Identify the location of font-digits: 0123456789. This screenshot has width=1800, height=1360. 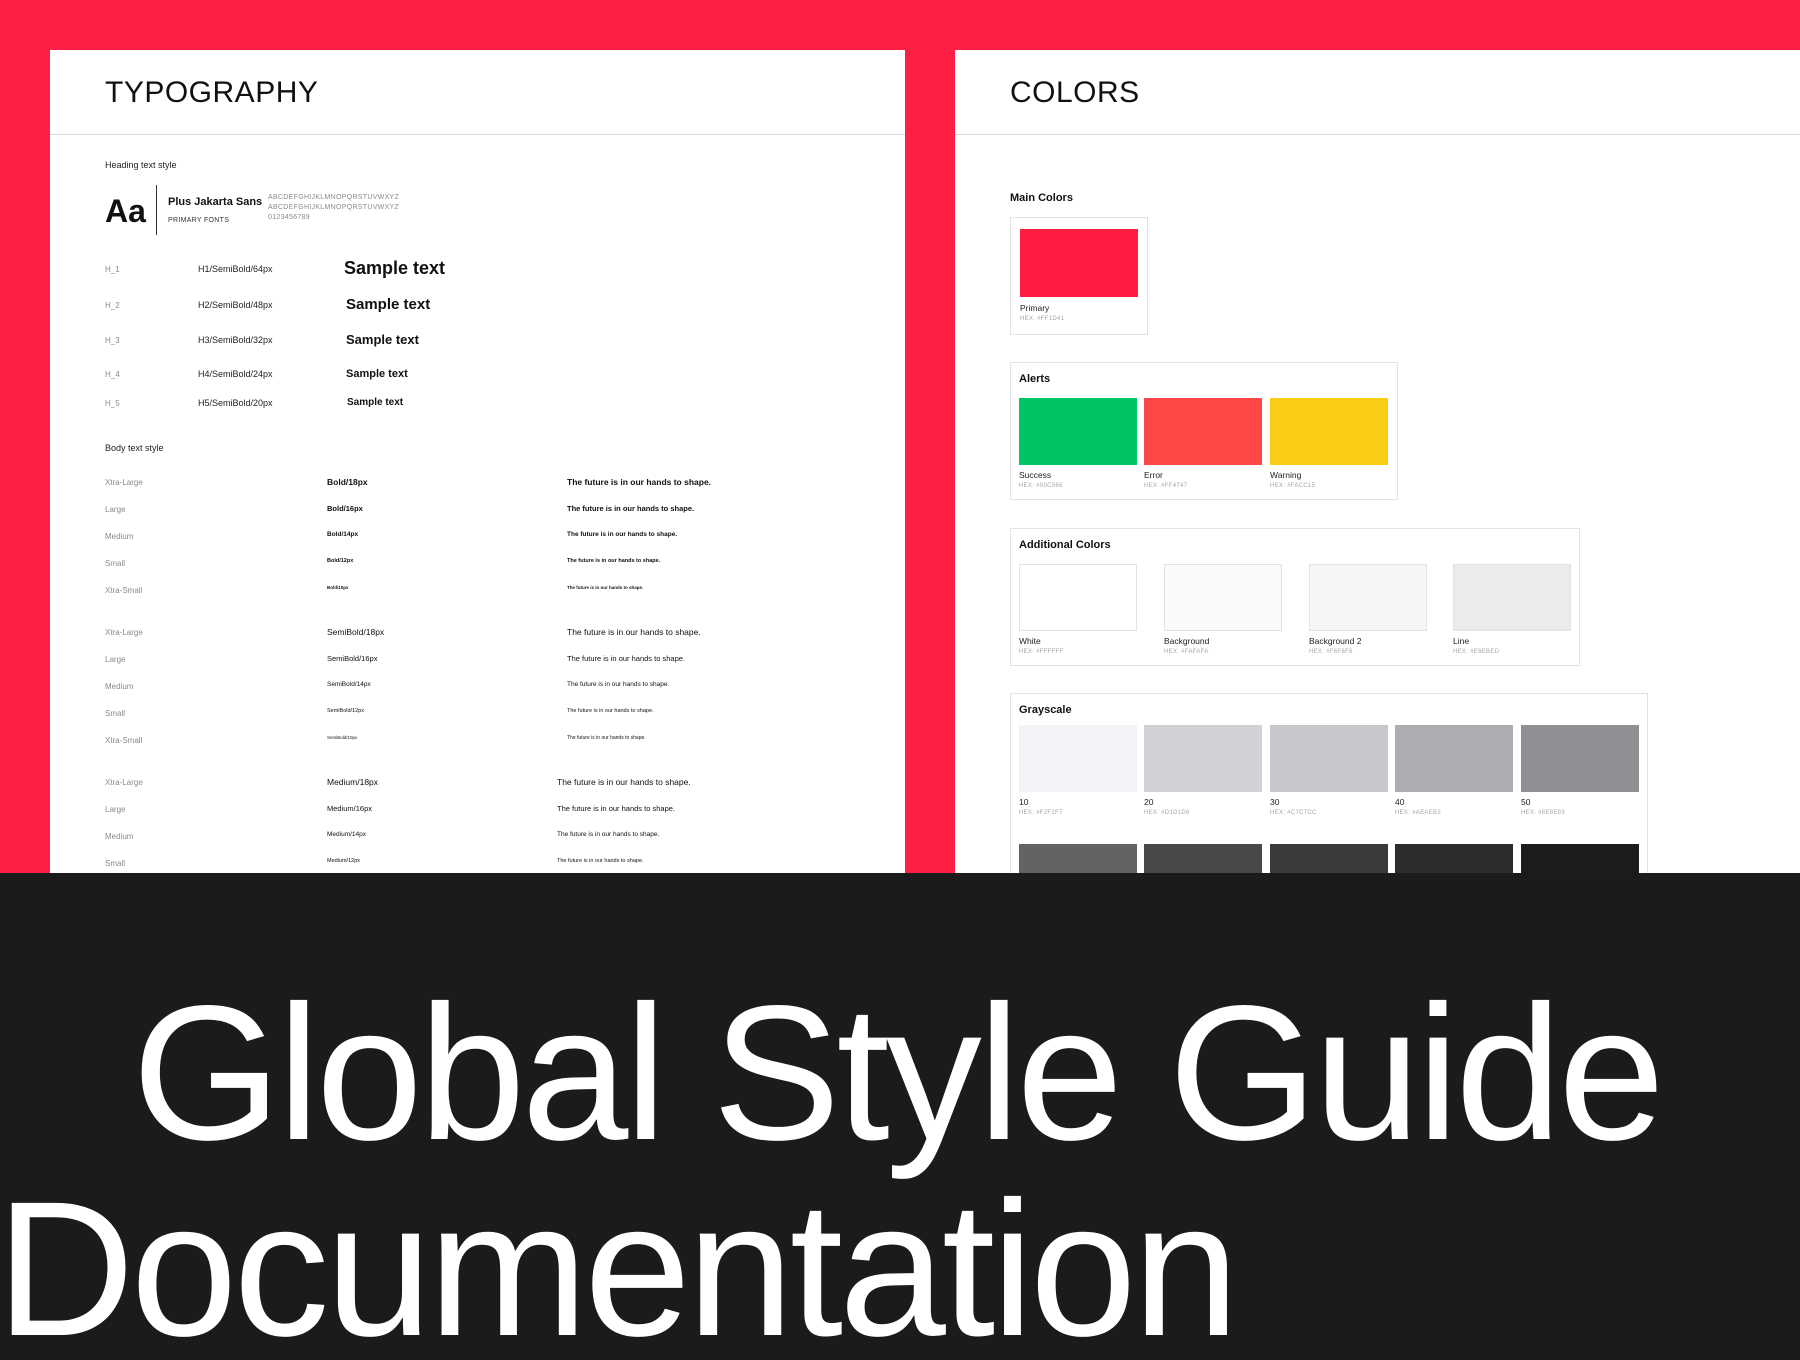
(289, 217).